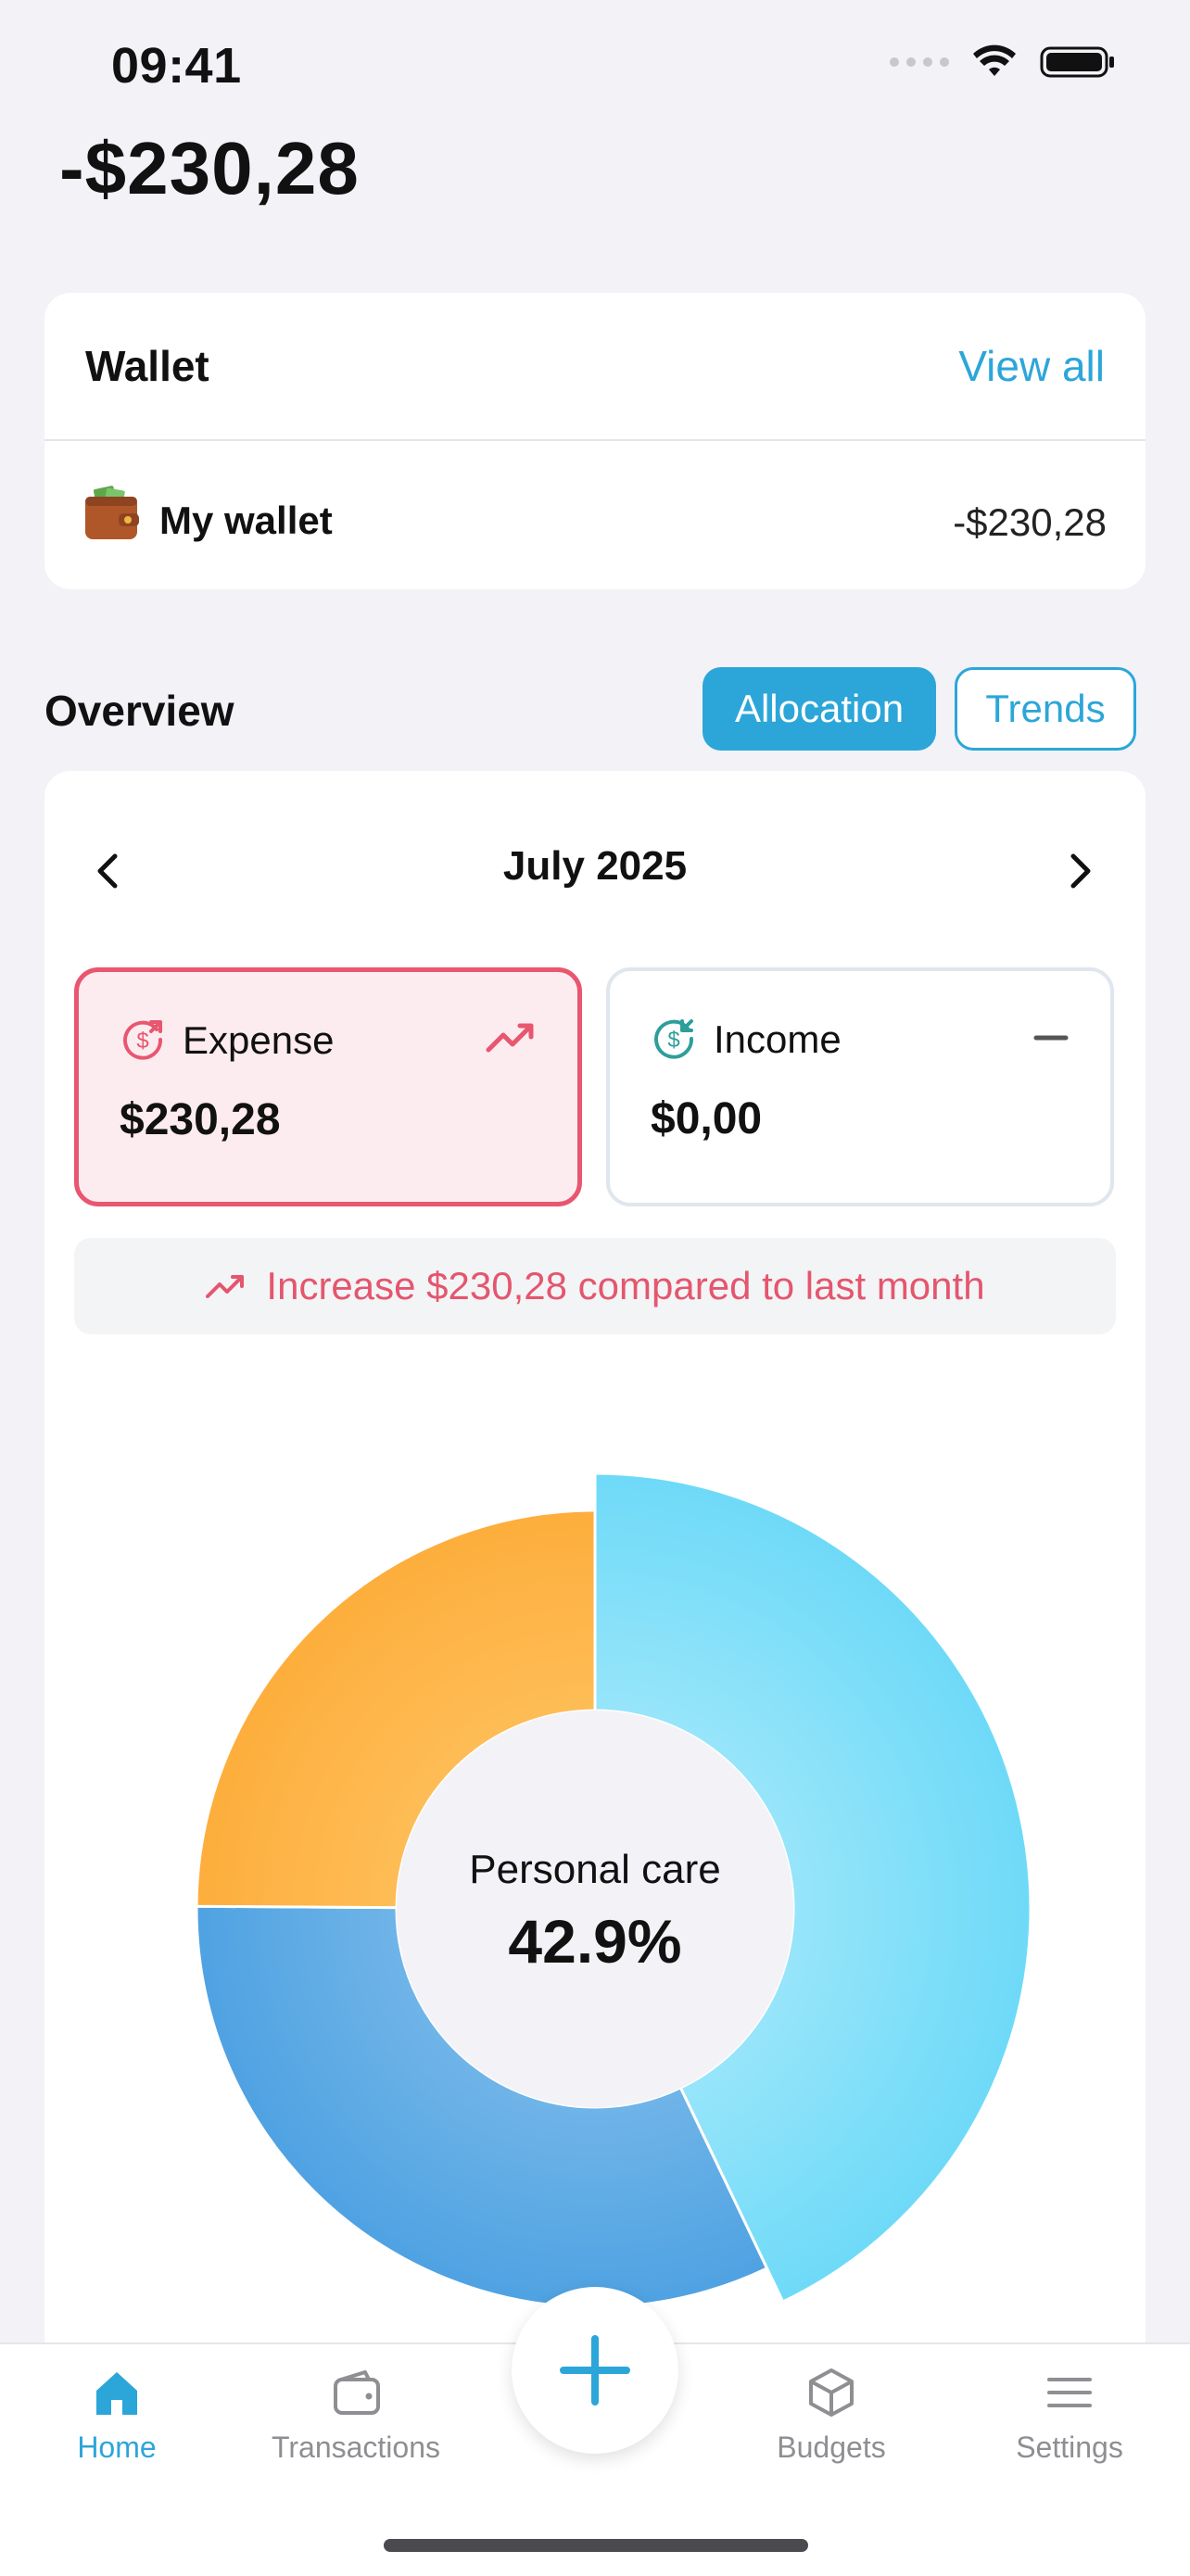  Describe the element at coordinates (1069, 2415) in the screenshot. I see `tab-settings: Settings` at that location.